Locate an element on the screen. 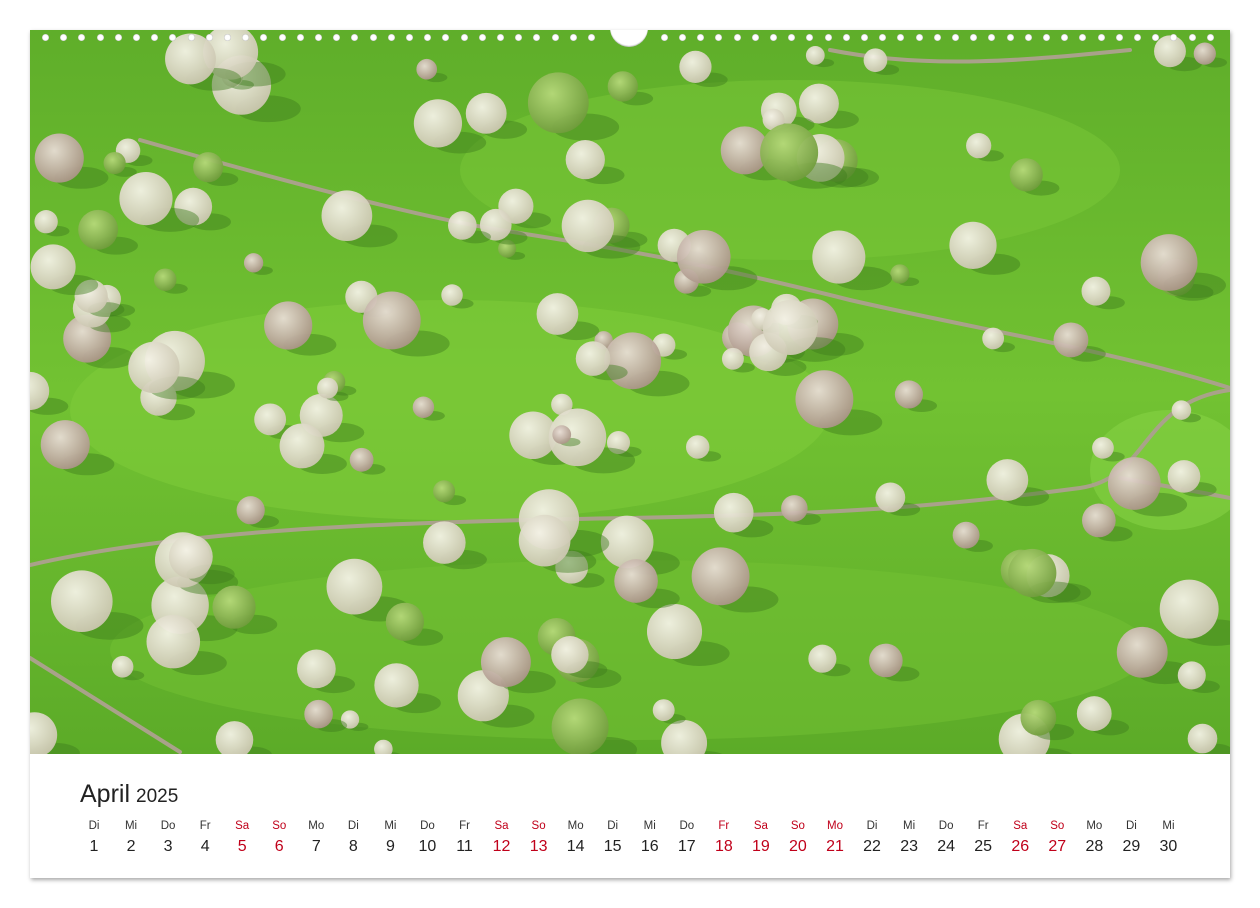 The height and width of the screenshot is (908, 1260). day-number: 10 is located at coordinates (427, 846).